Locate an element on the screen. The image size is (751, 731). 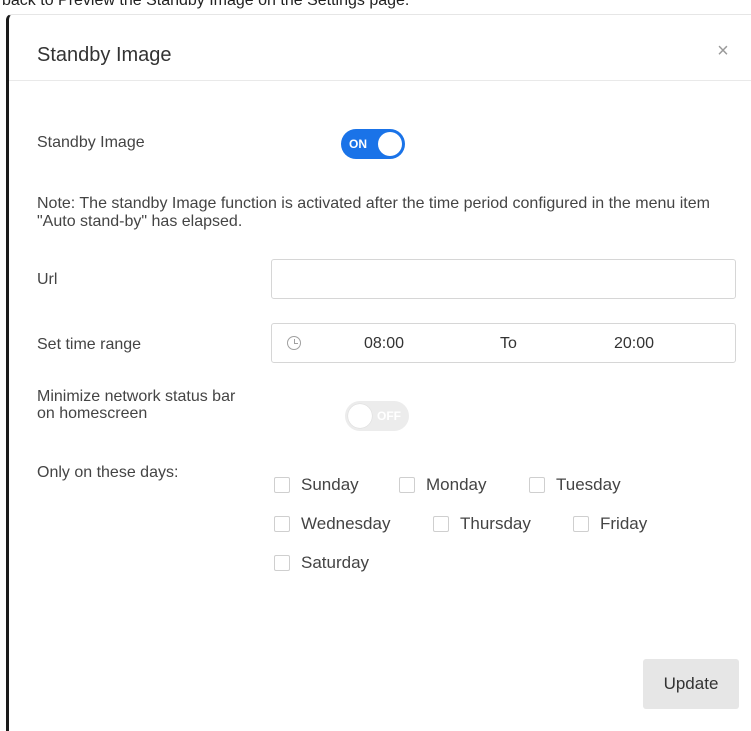
dialog-header: Standby Image × is located at coordinates (380, 48).